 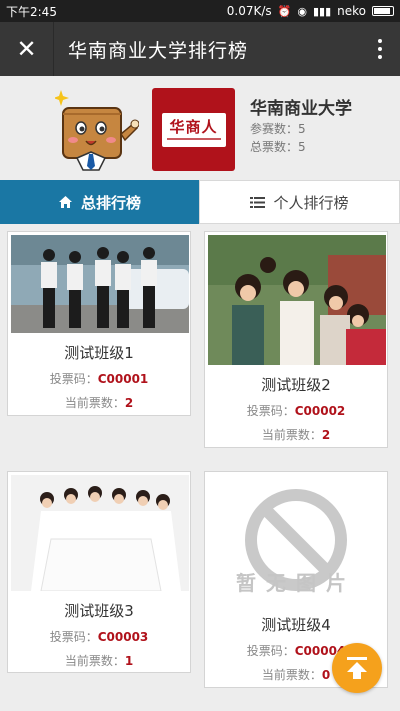 I want to click on nav-bar: ✕ 华南商业大学排行榜, so click(x=200, y=49).